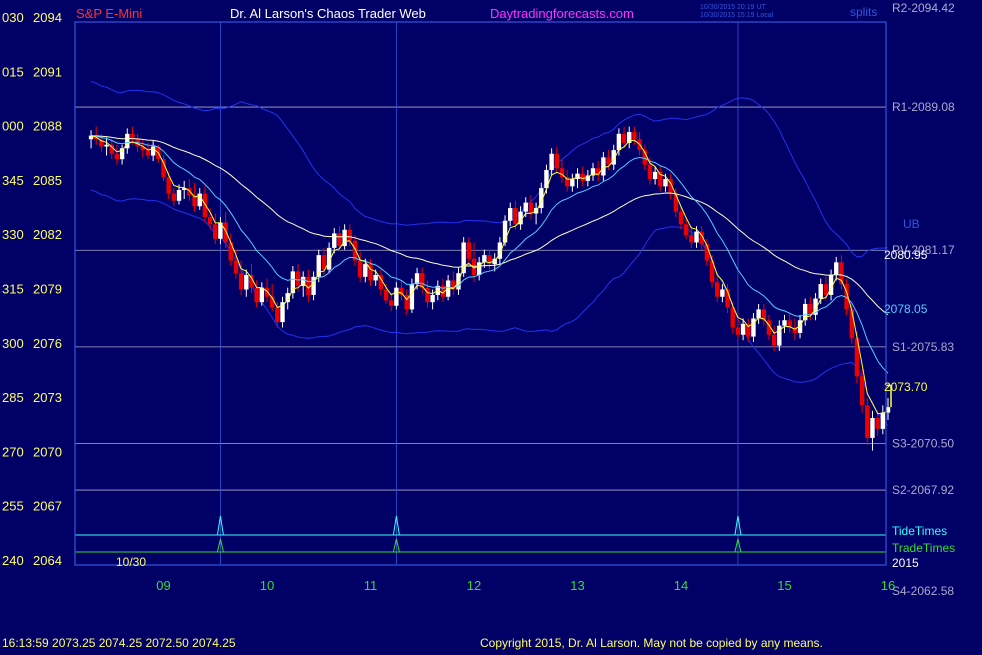  Describe the element at coordinates (47, 17) in the screenshot. I see `axis-price-label: 2094` at that location.